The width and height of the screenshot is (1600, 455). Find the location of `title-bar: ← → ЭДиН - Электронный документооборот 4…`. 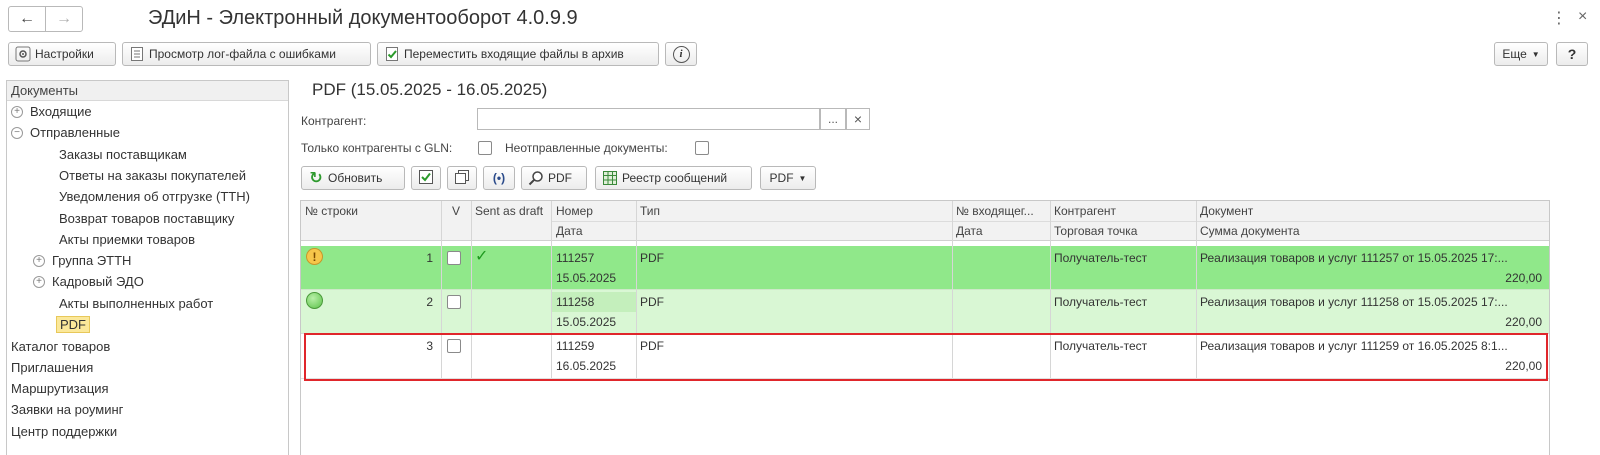

title-bar: ← → ЭДиН - Электронный документооборот 4… is located at coordinates (800, 19).